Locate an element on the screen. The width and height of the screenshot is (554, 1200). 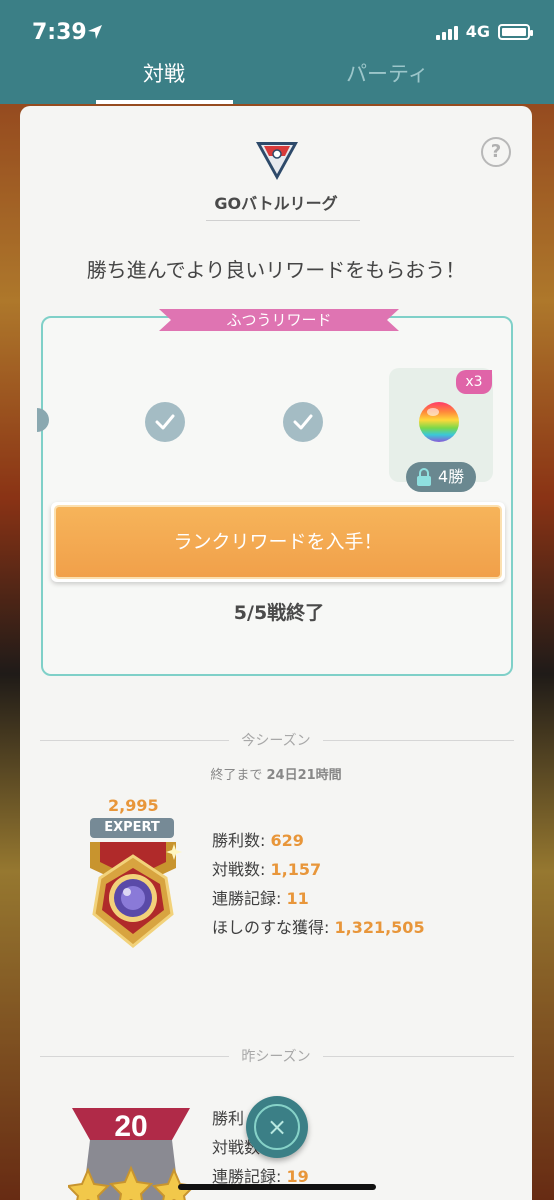
get-rank-reward-label: ランクリワードを入手！ is located at coordinates (278, 542).